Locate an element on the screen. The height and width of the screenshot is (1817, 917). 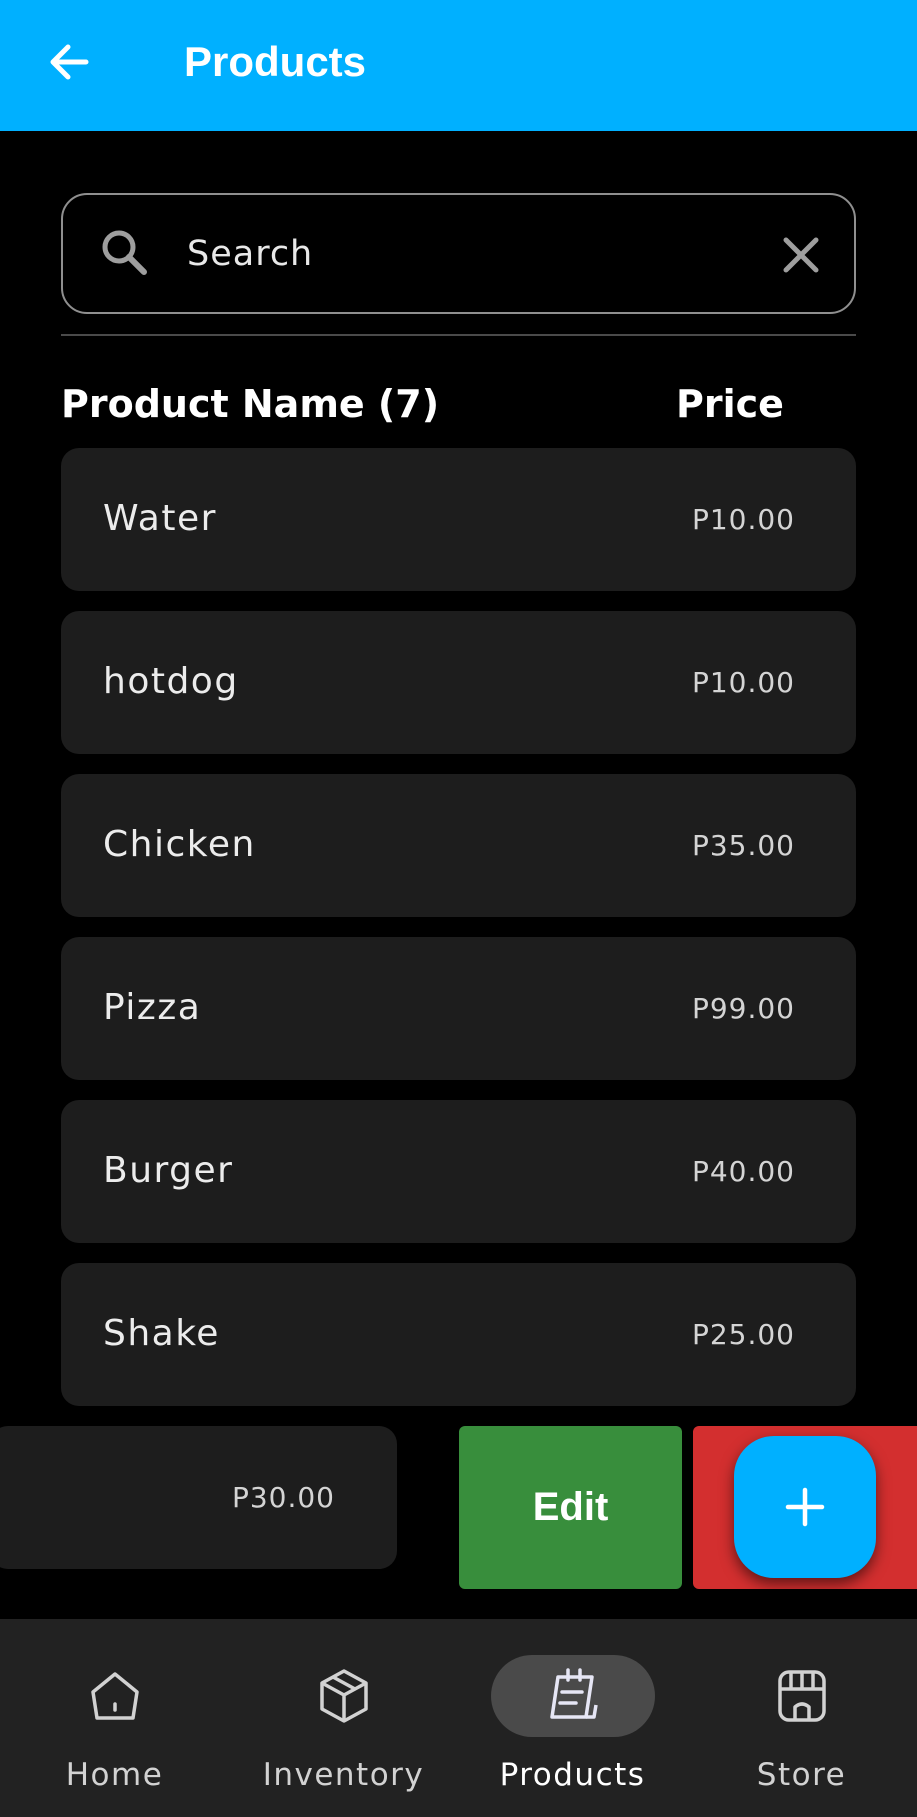
store-icon is located at coordinates (802, 1696).